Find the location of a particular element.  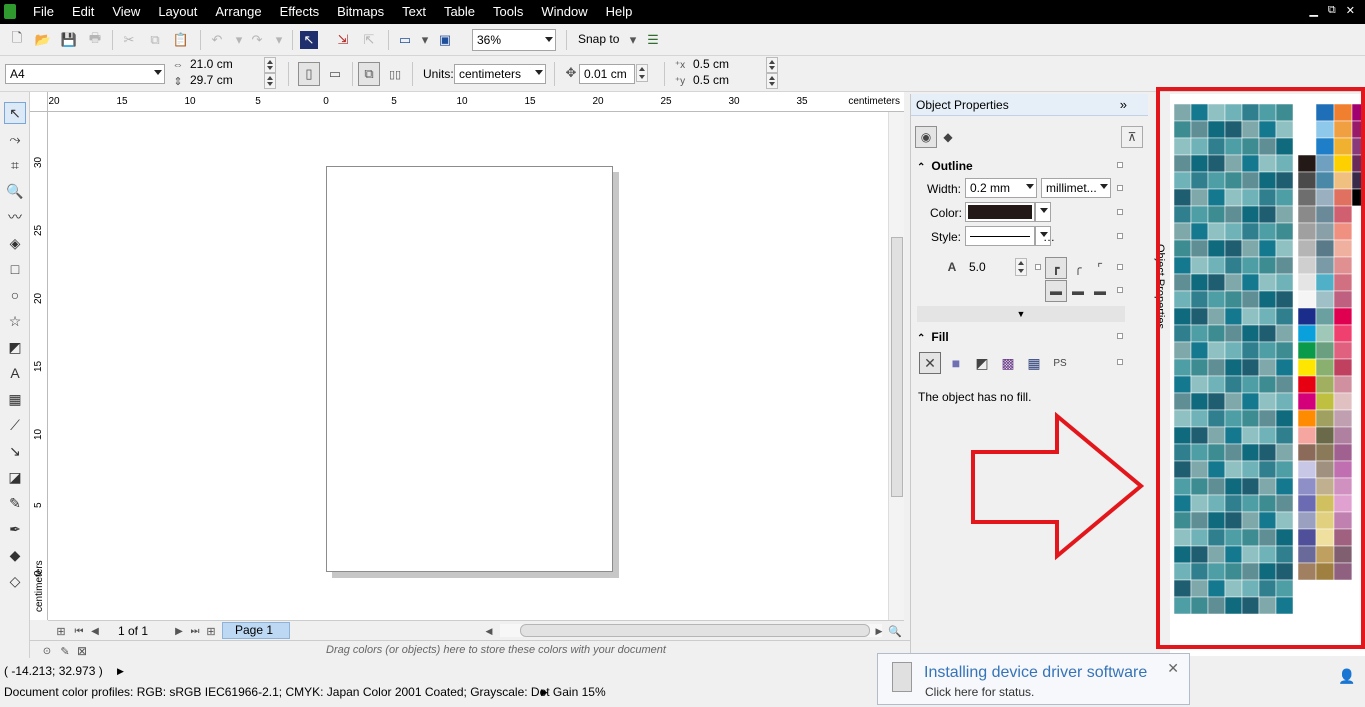

close-notification-icon: ✕ is located at coordinates (1173, 668).